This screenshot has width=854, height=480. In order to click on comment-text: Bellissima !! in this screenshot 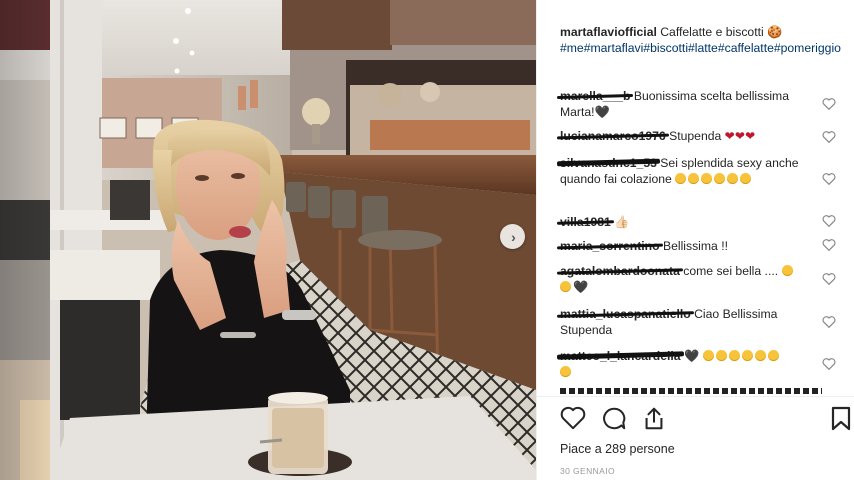, I will do `click(695, 246)`.